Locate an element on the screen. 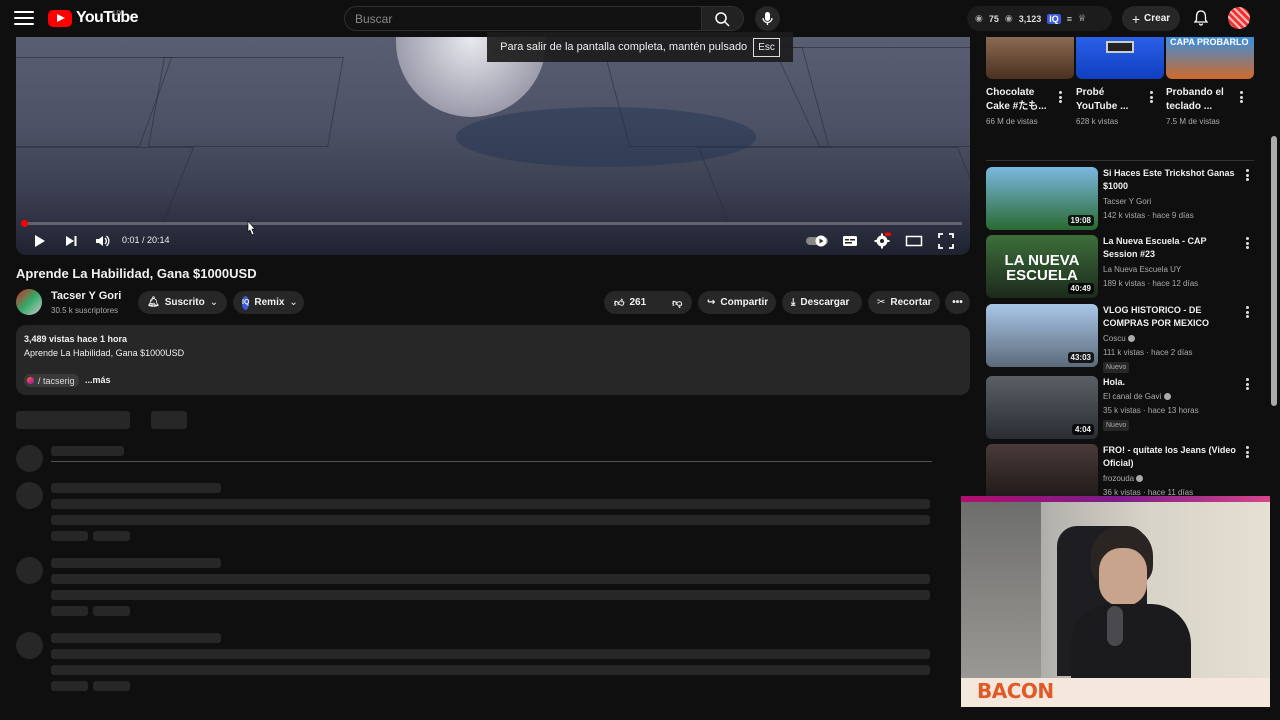 The height and width of the screenshot is (720, 1280). next-icon is located at coordinates (71, 241).